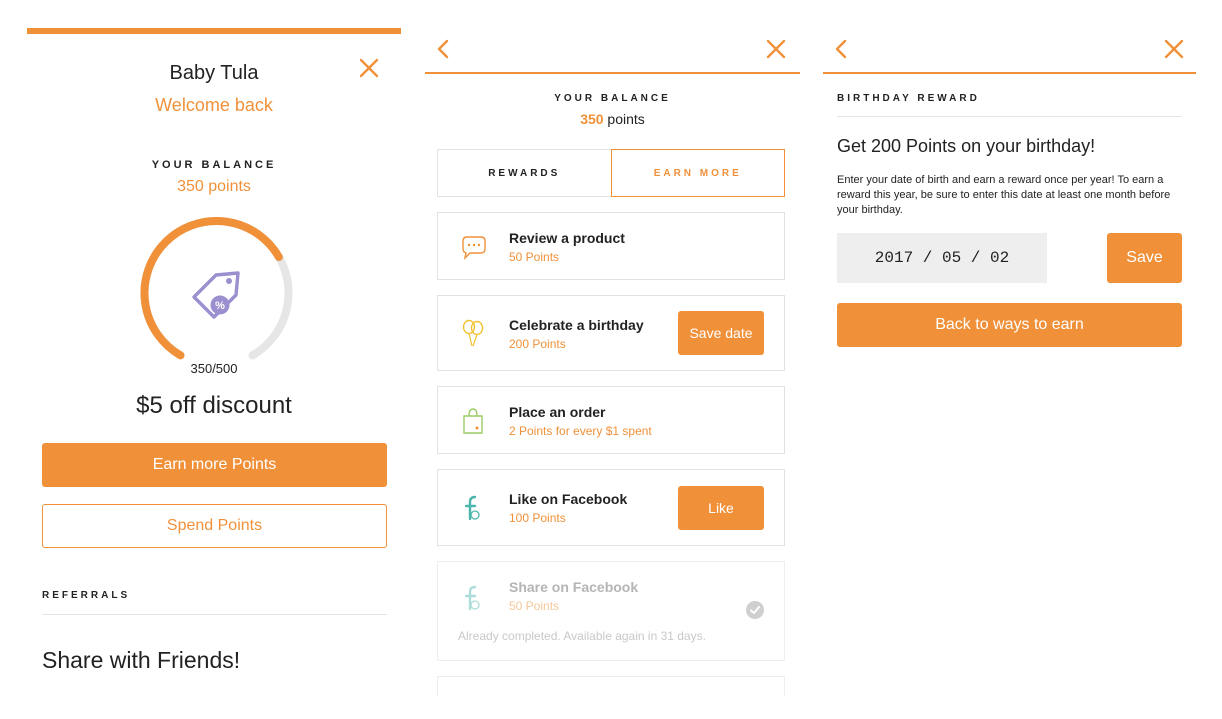  I want to click on earn-more-points-button: Earn more Points, so click(214, 465).